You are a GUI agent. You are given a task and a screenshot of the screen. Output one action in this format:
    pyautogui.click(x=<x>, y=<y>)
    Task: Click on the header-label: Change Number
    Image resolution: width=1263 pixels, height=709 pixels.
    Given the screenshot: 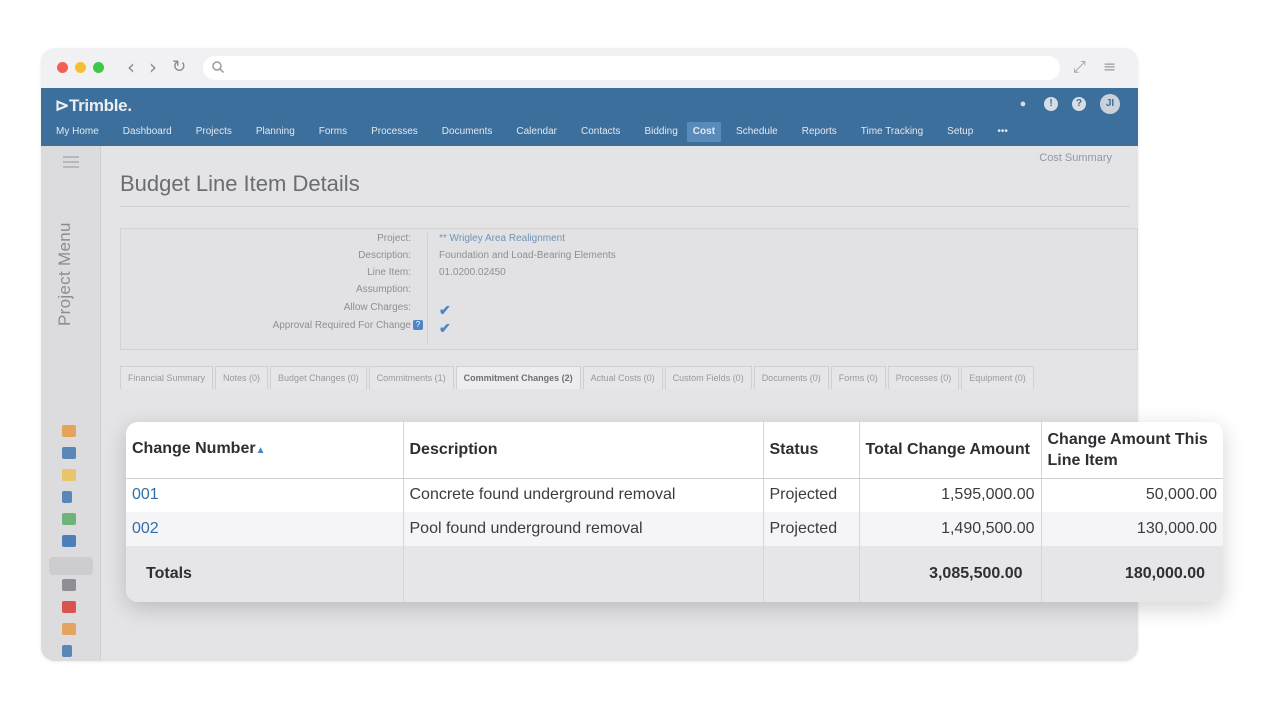 What is the action you would take?
    pyautogui.click(x=194, y=449)
    